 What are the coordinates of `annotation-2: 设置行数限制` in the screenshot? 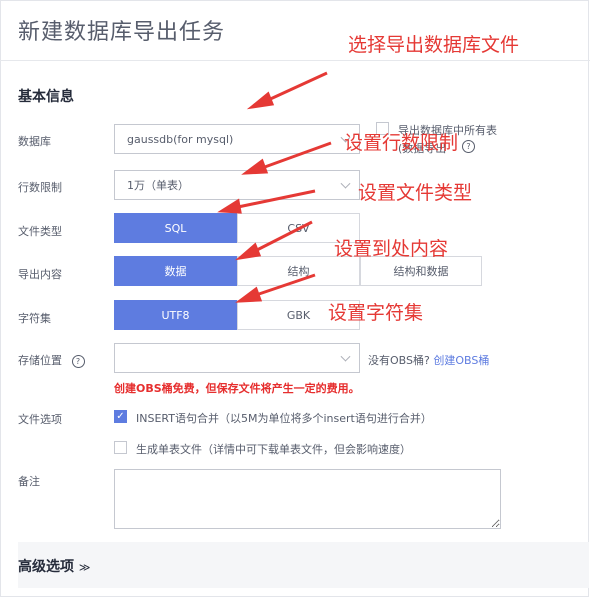 It's located at (401, 143).